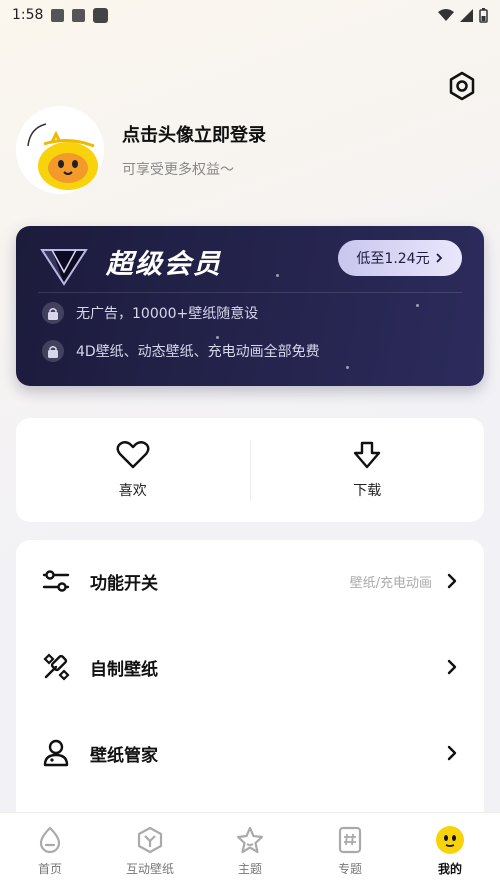 This screenshot has width=500, height=888. I want to click on status-bar: 1:58, so click(250, 15).